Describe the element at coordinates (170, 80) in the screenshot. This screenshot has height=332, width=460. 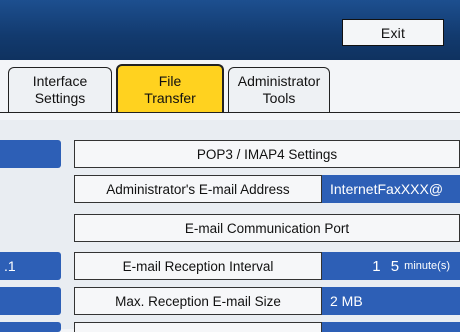
I see `tab-label-line1: File` at that location.